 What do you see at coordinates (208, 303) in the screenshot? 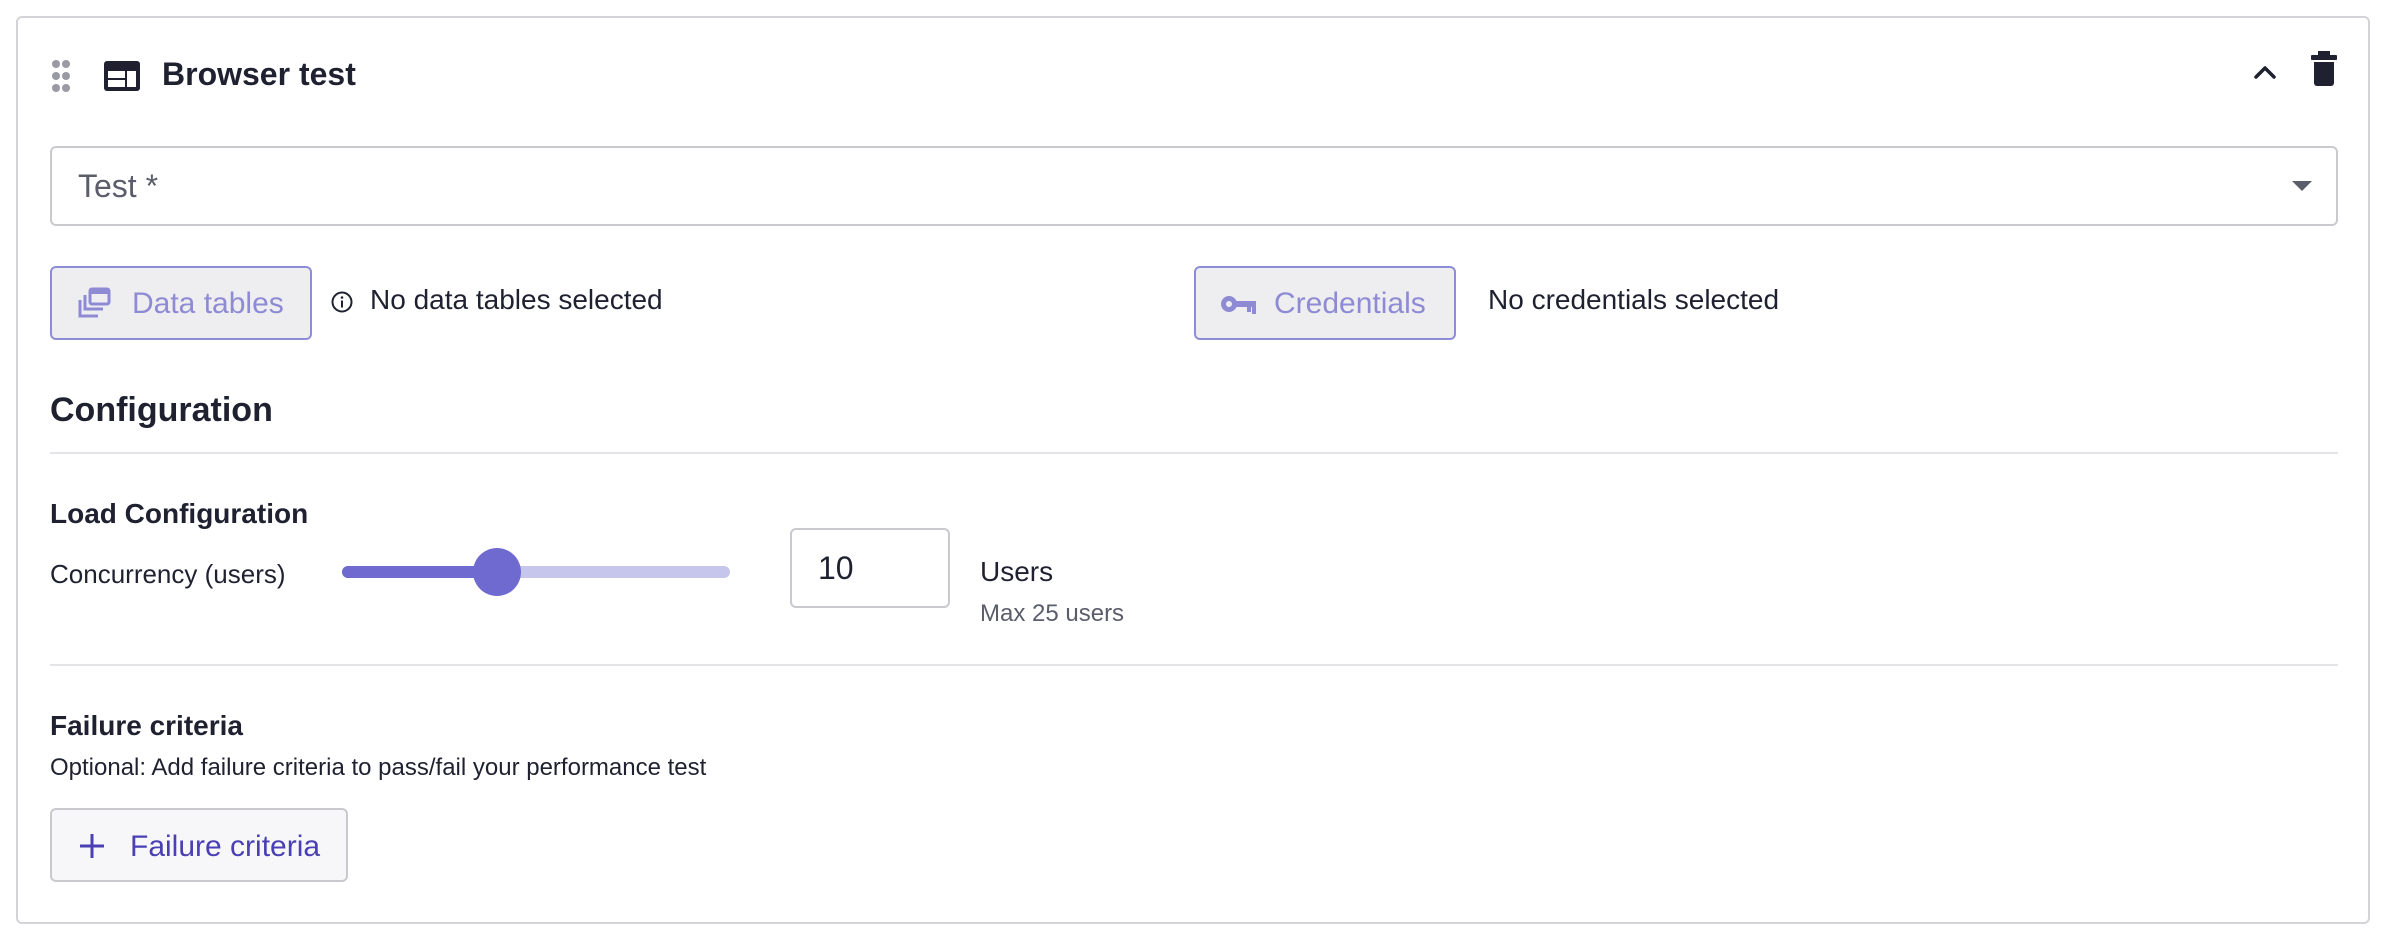
I see `data-tables-button-label: Data tables` at bounding box center [208, 303].